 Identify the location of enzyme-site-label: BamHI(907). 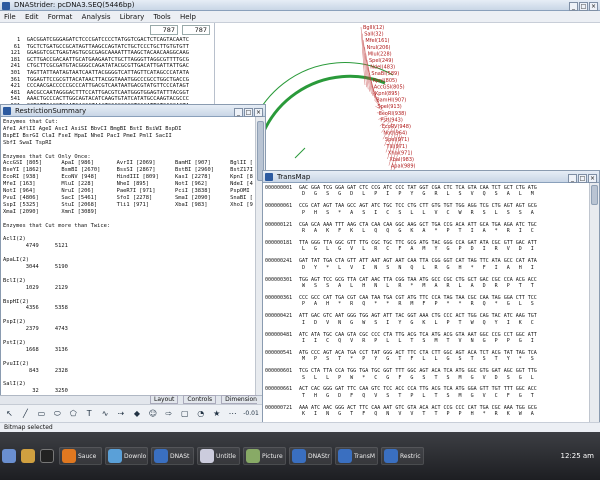
(391, 101).